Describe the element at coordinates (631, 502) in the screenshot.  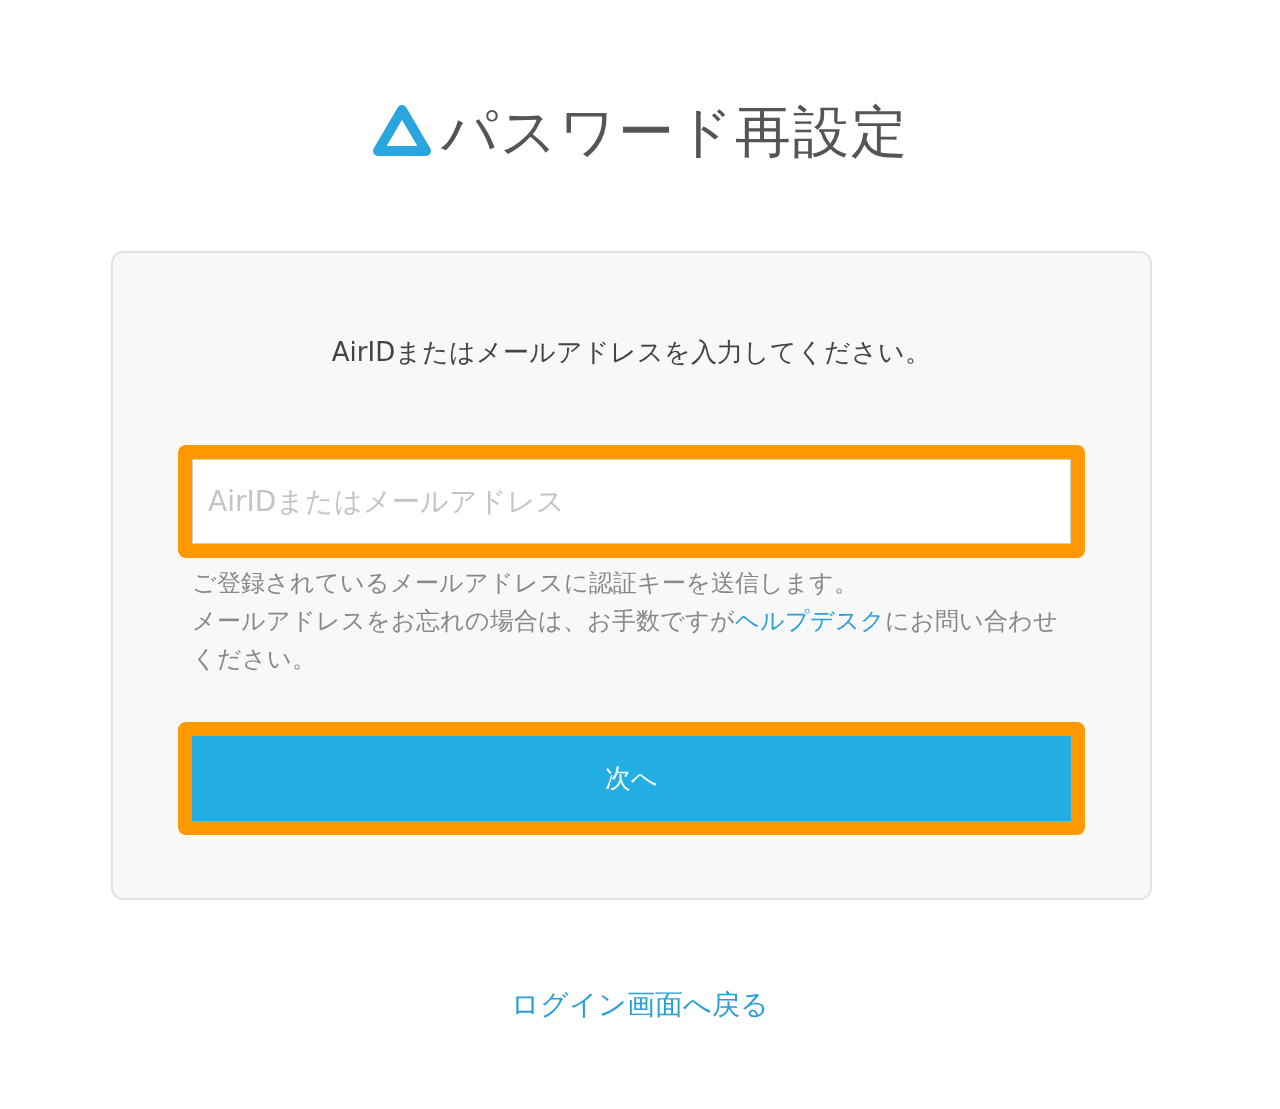
I see `input-field: AirIDまたはメールアドレス` at that location.